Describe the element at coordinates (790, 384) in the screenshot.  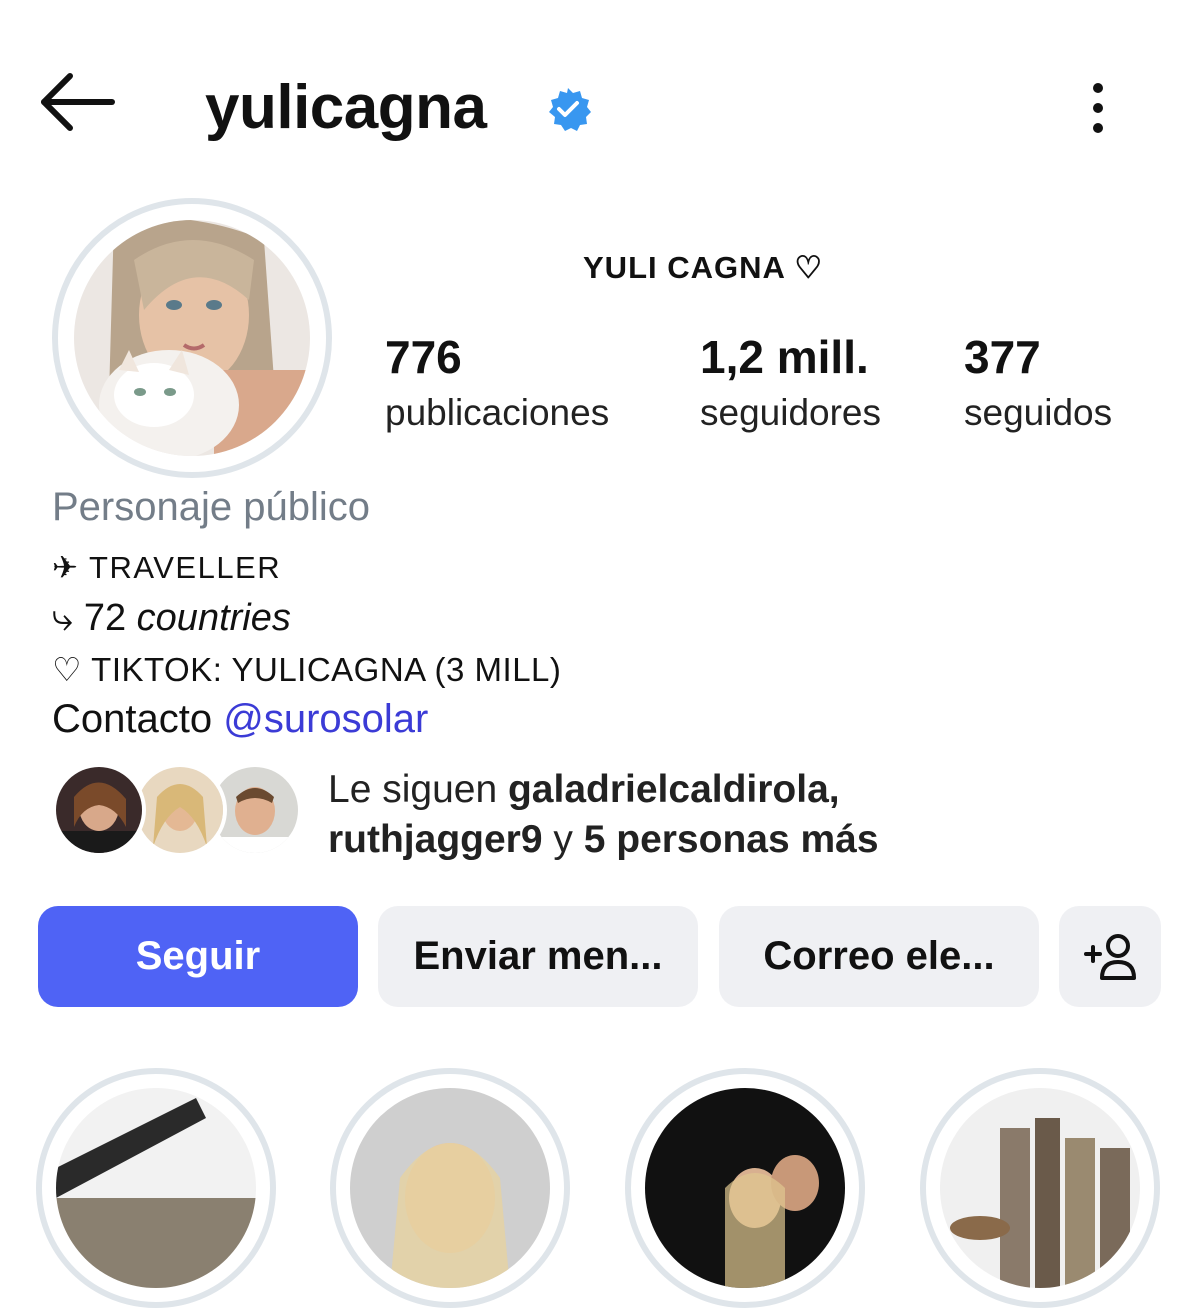
I see `stat-followers: 1,2 mill. seguidores` at that location.